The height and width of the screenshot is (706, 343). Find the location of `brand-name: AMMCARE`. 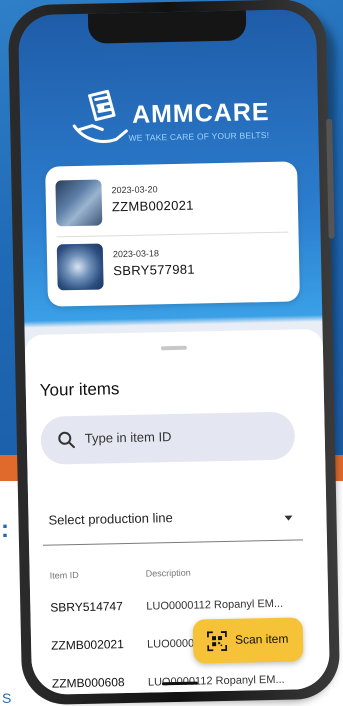

brand-name: AMMCARE is located at coordinates (200, 113).